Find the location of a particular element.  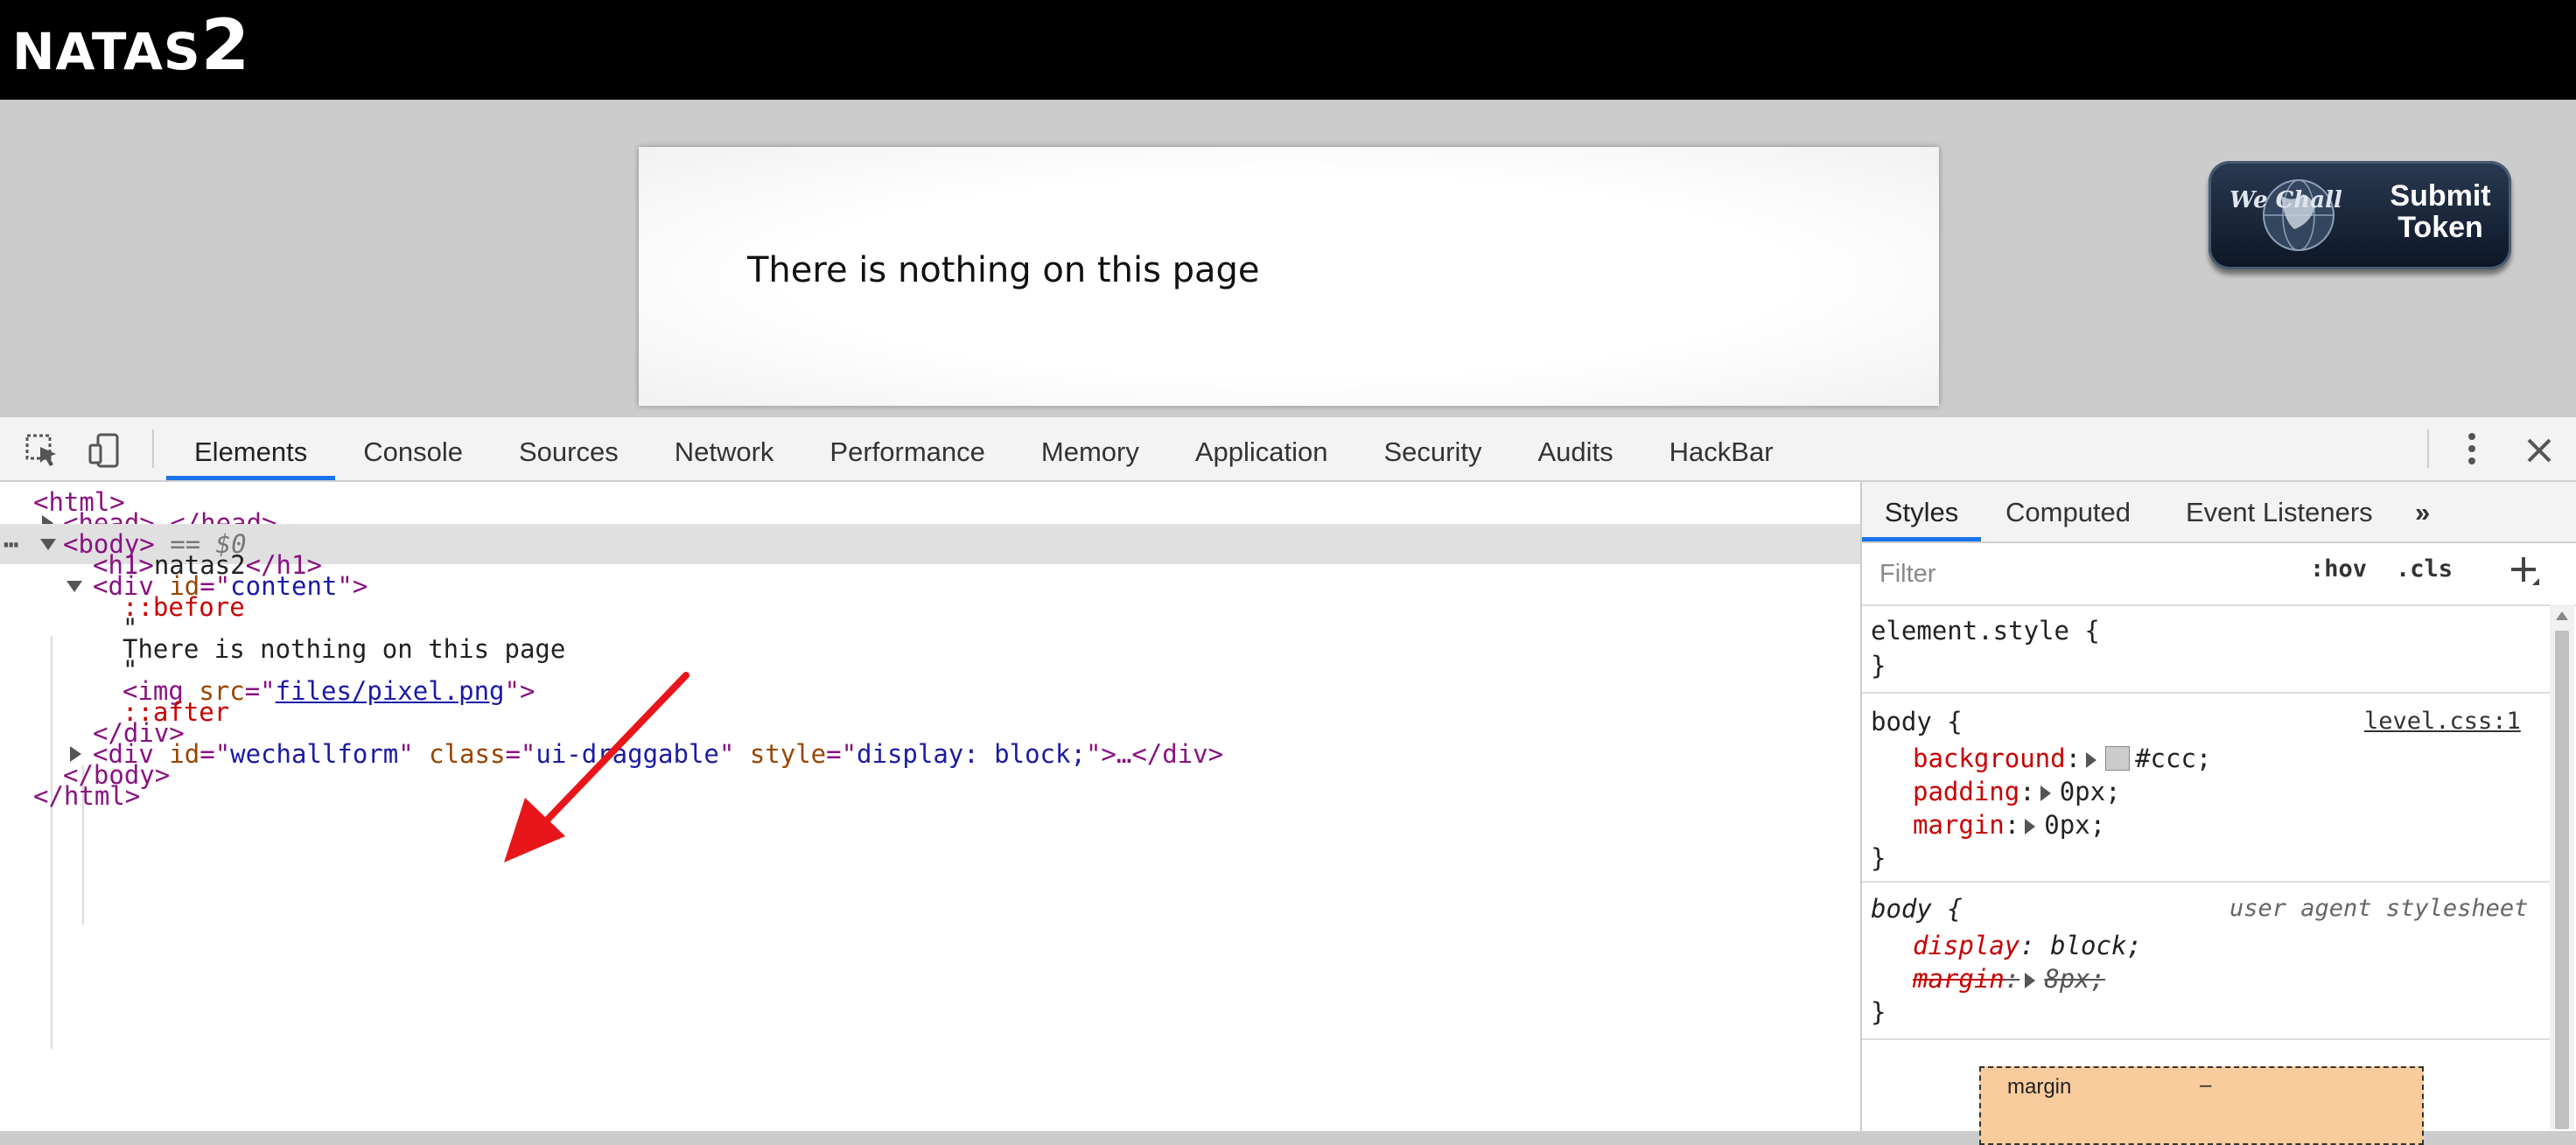

submit-label: Submit is located at coordinates (2440, 196).